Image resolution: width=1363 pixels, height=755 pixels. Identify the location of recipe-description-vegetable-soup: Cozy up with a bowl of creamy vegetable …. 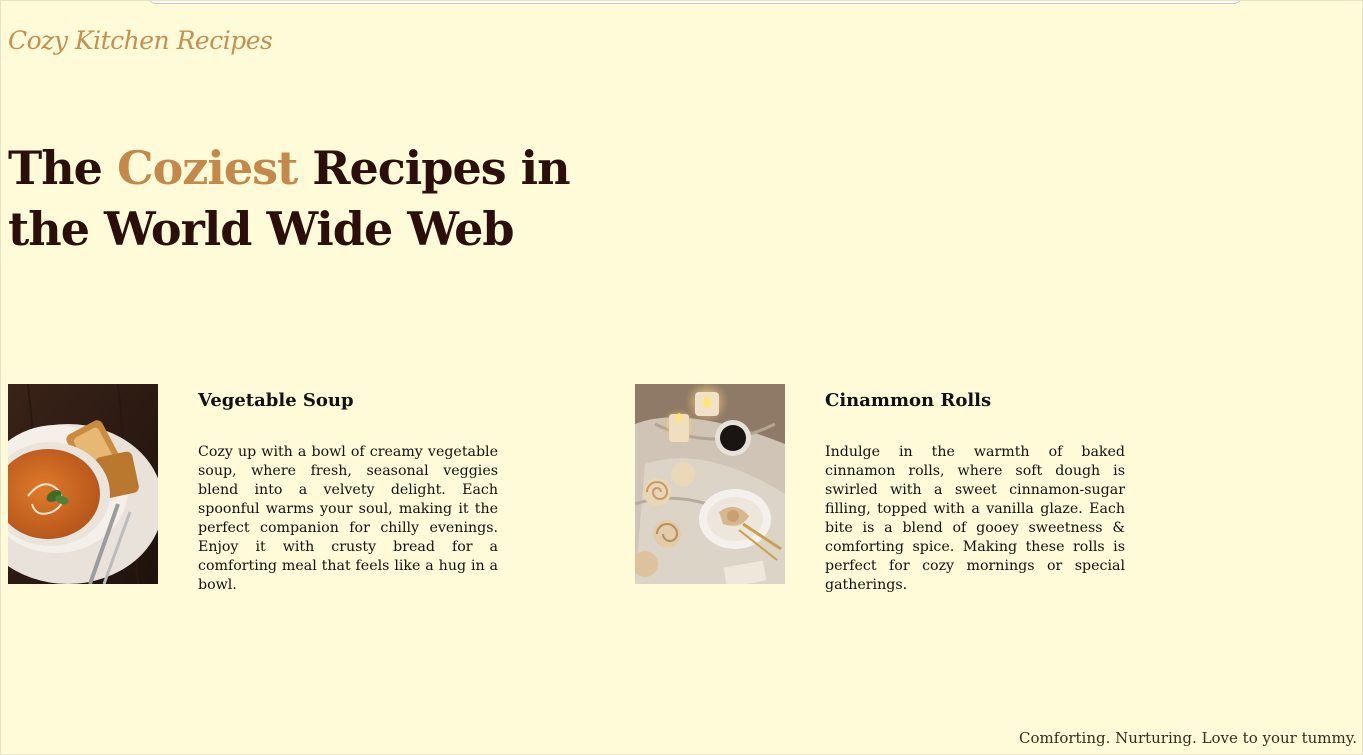
(348, 518).